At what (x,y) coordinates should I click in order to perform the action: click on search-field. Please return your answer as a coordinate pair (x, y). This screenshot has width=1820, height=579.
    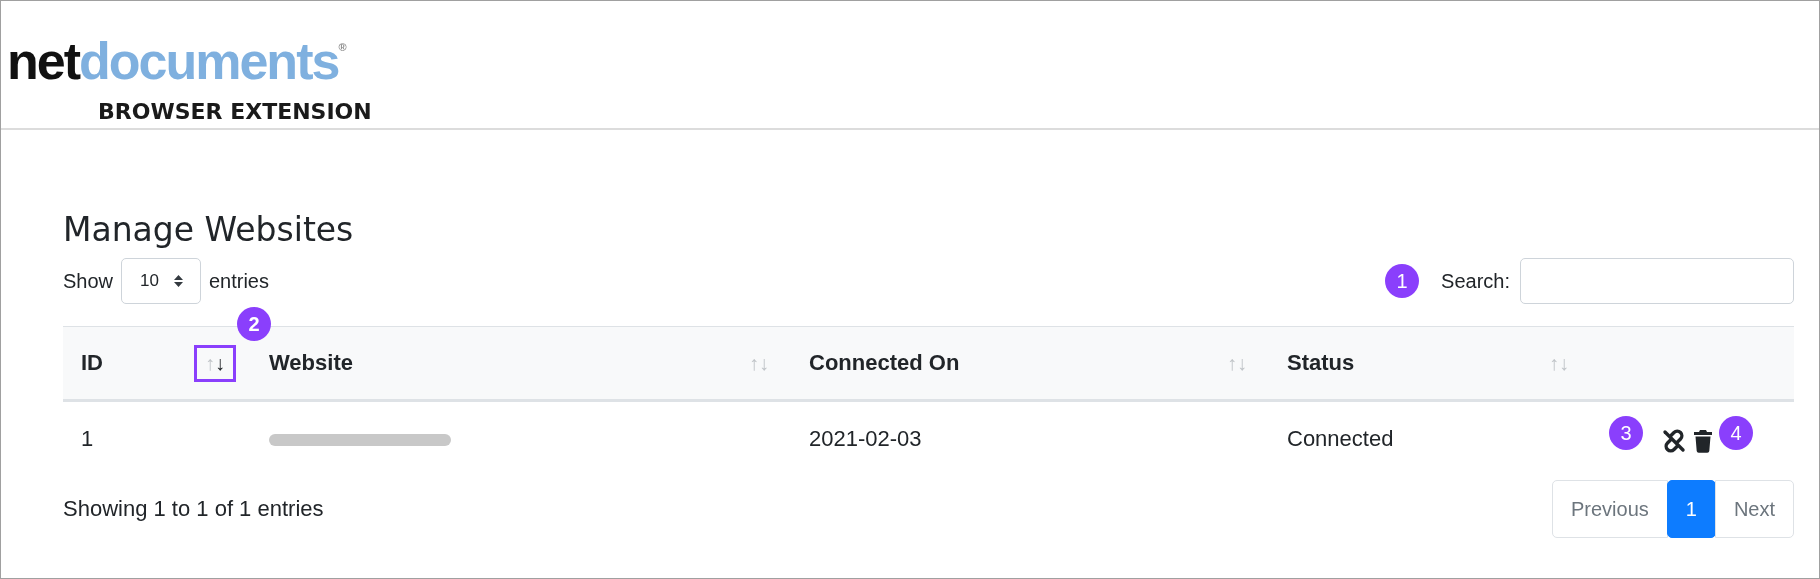
    Looking at the image, I should click on (1657, 281).